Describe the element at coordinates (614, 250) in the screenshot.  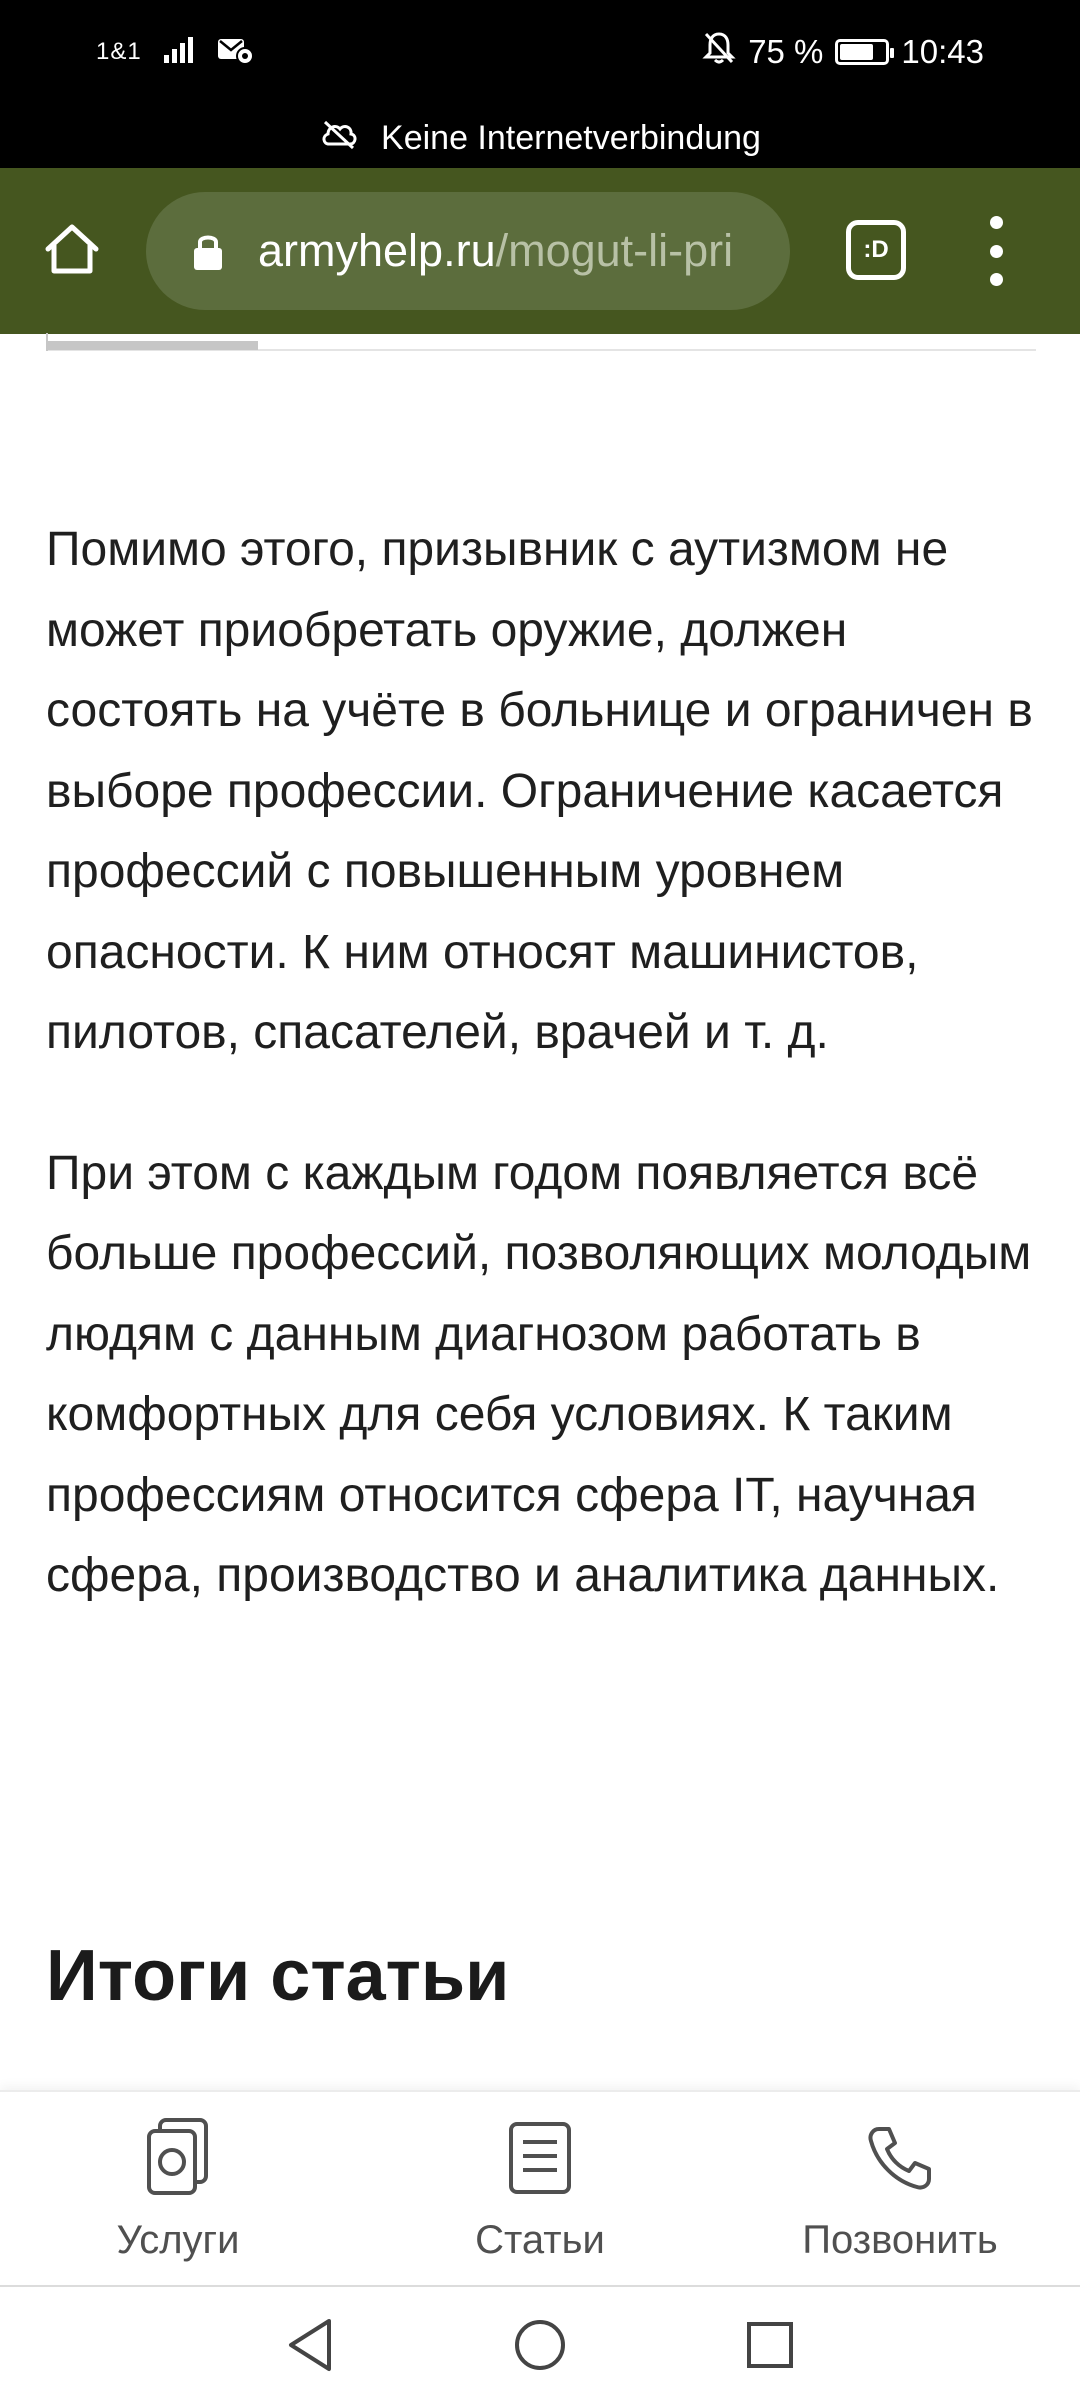
I see `url-path: /mogut-li-pri` at that location.